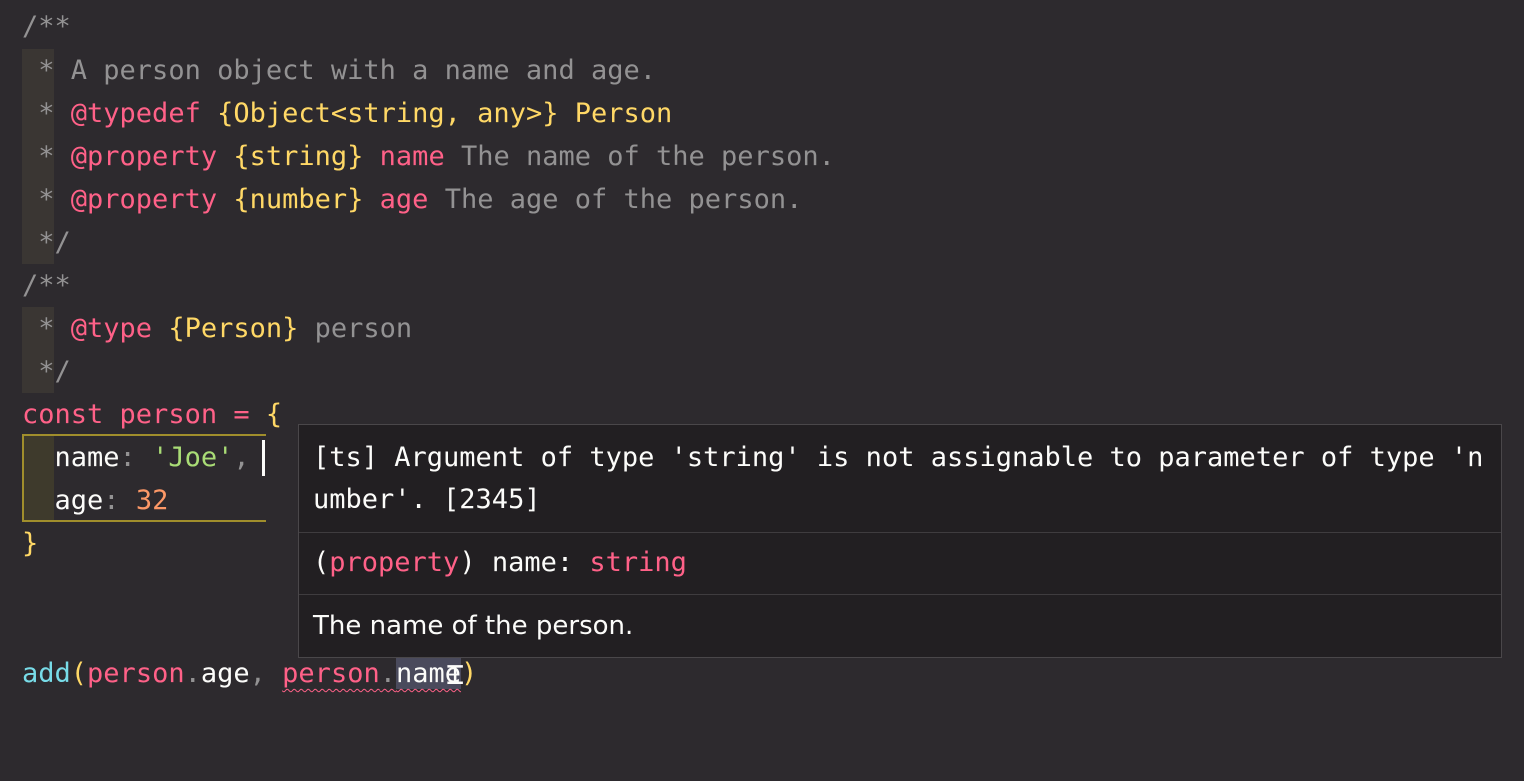 This screenshot has width=1524, height=781. Describe the element at coordinates (79, 500) in the screenshot. I see `object-key: age` at that location.